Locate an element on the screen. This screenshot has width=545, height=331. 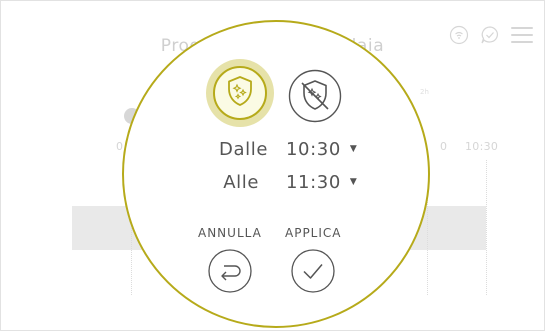
cancel-button: ANNULLA is located at coordinates (230, 261).